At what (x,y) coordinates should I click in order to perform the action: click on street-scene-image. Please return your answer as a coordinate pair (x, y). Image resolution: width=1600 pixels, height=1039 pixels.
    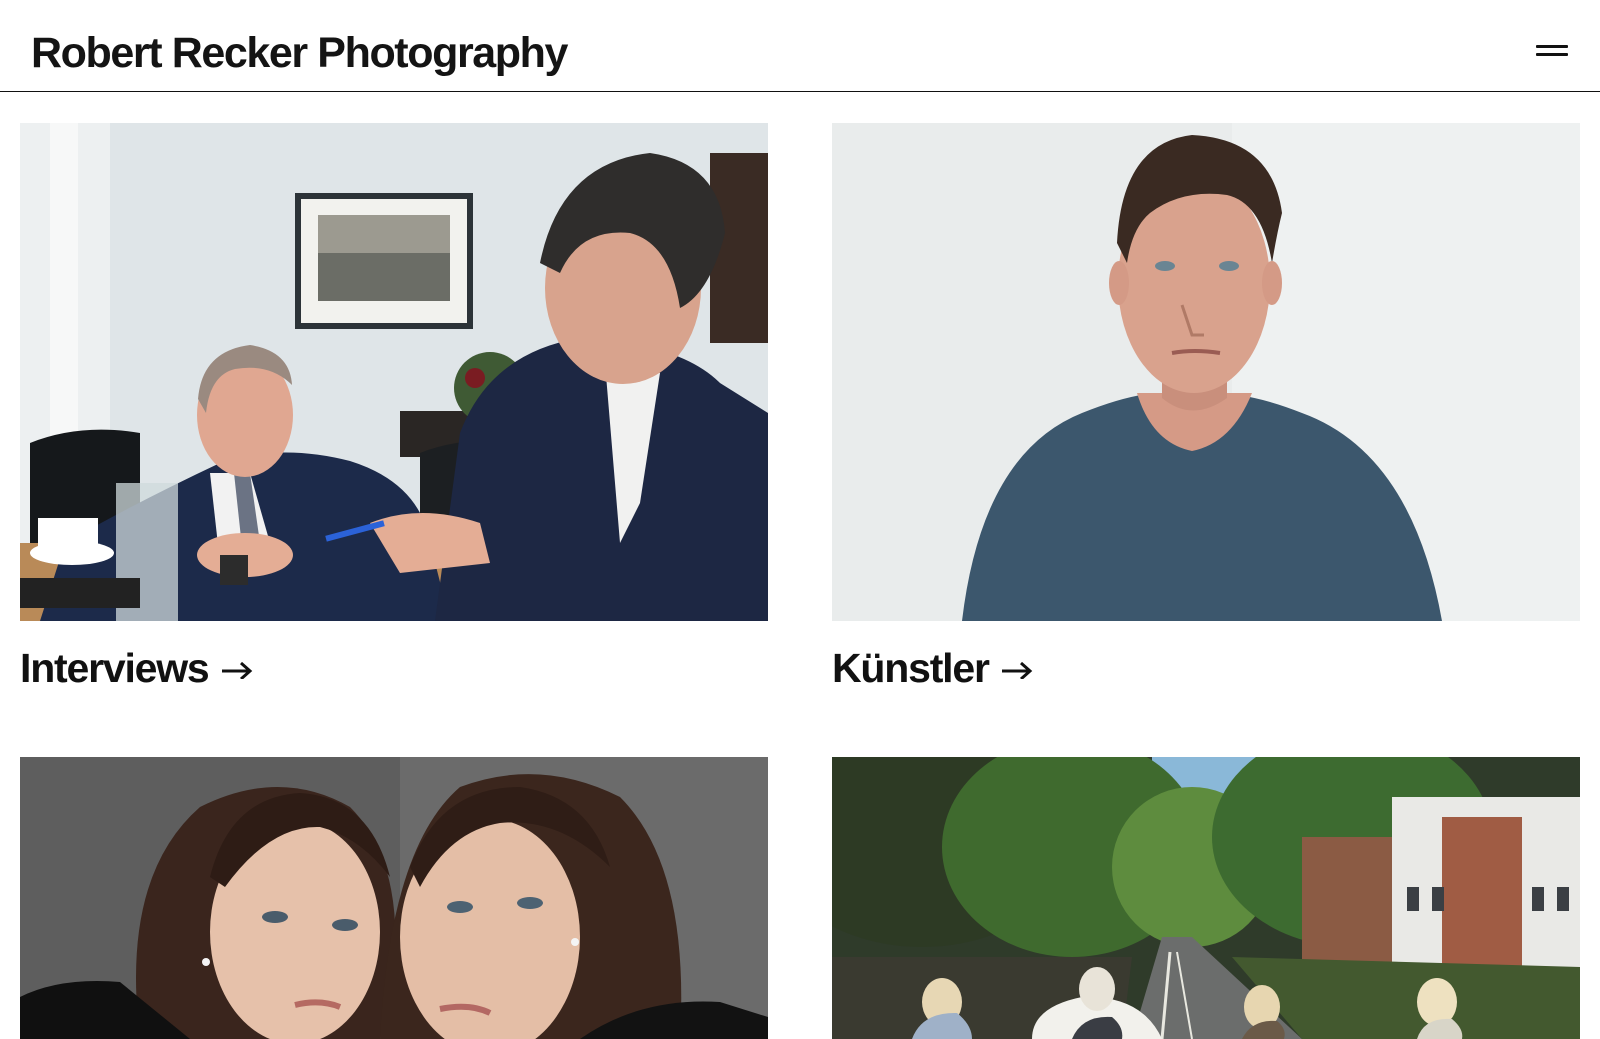
    Looking at the image, I should click on (1206, 898).